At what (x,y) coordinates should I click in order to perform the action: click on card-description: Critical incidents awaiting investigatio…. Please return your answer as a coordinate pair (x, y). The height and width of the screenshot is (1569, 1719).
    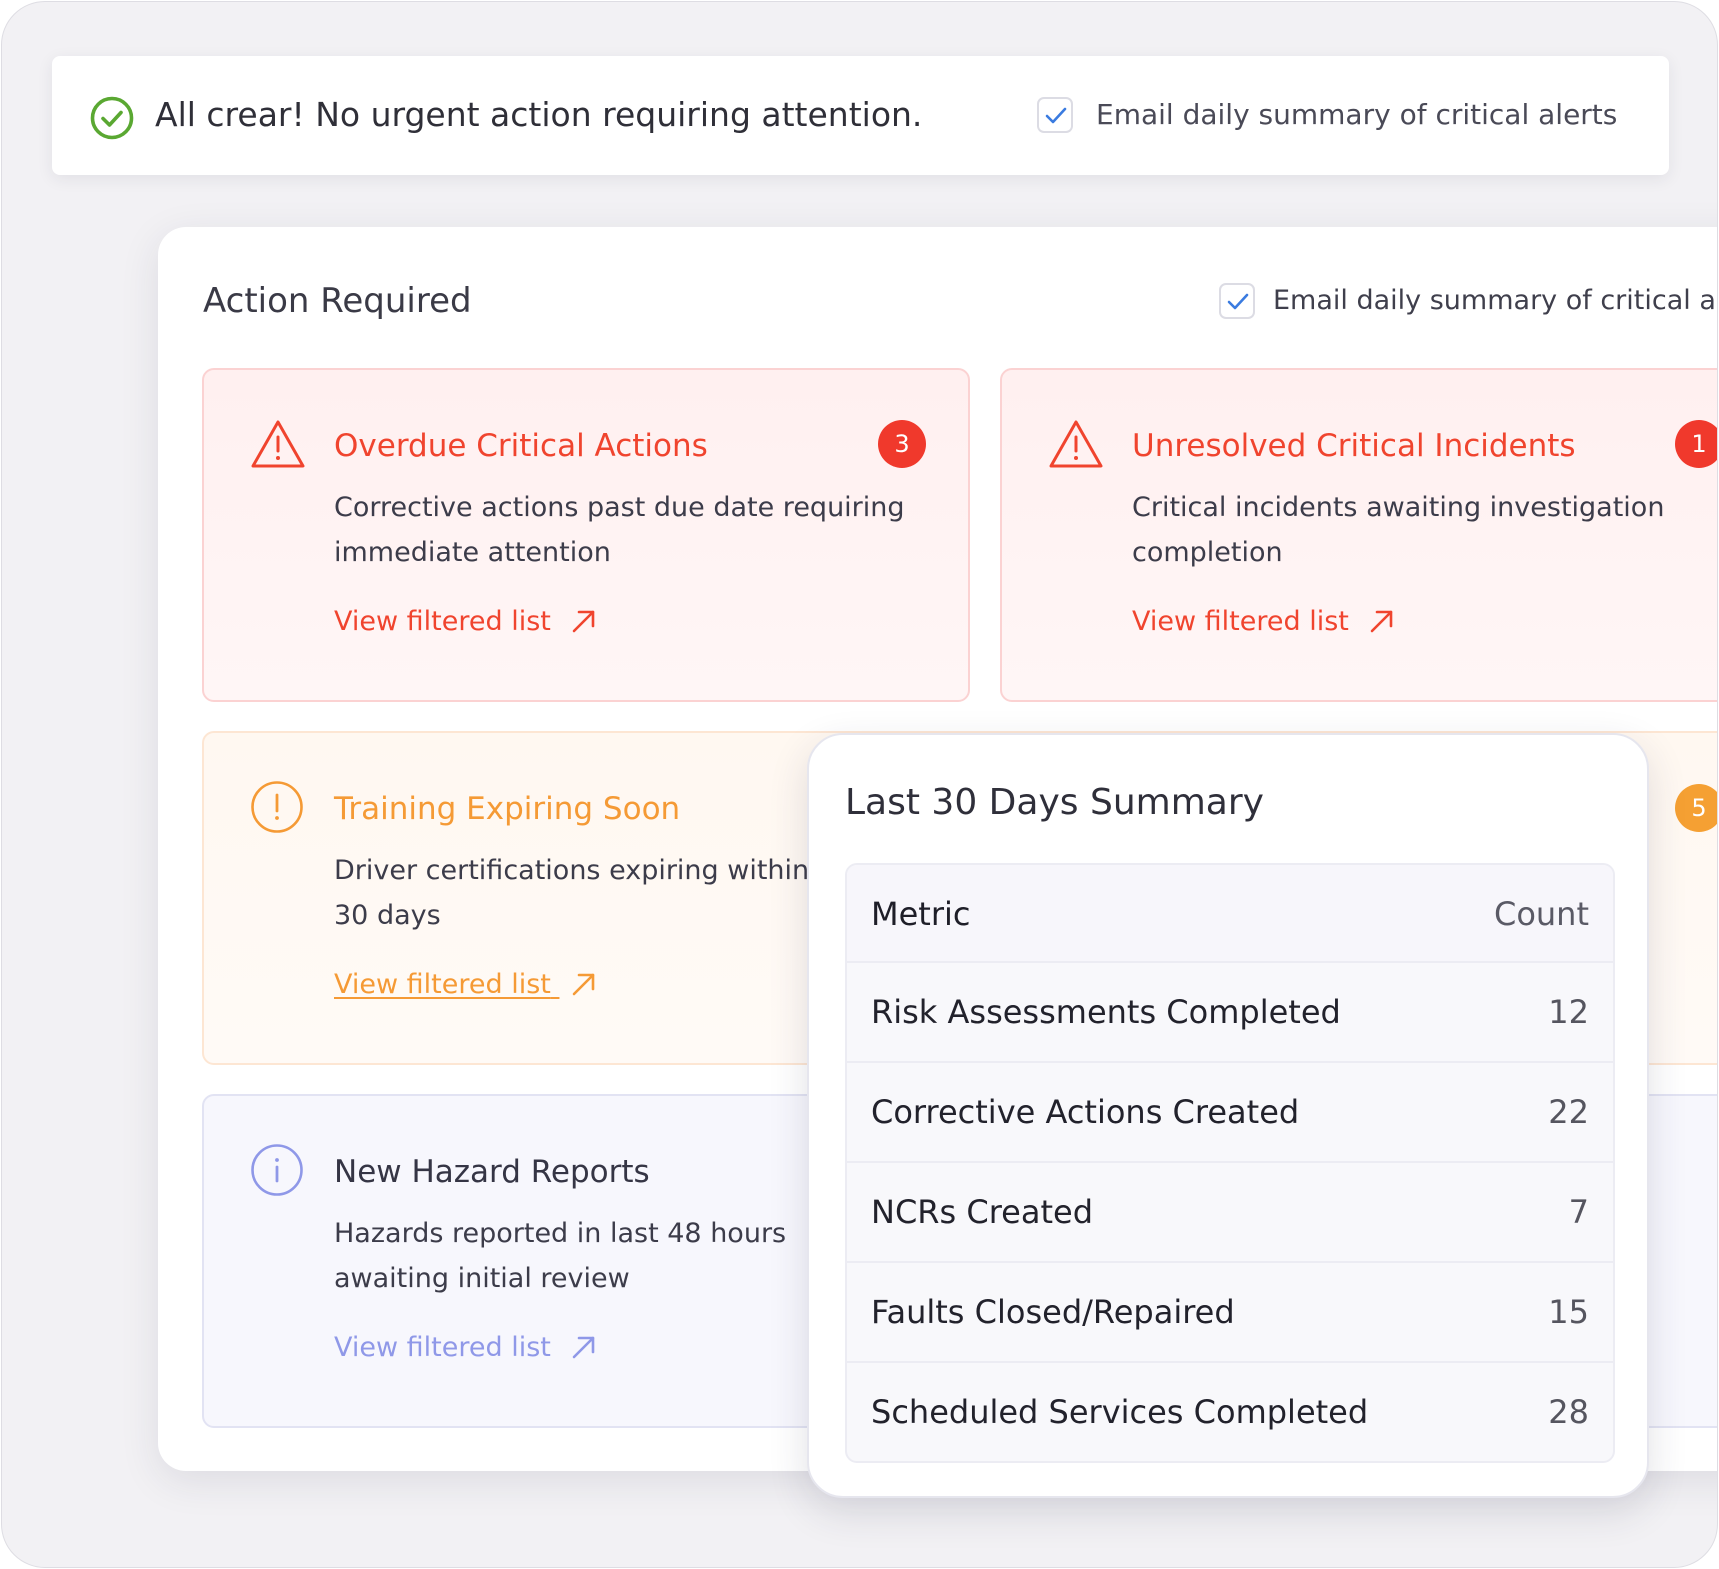
    Looking at the image, I should click on (1398, 530).